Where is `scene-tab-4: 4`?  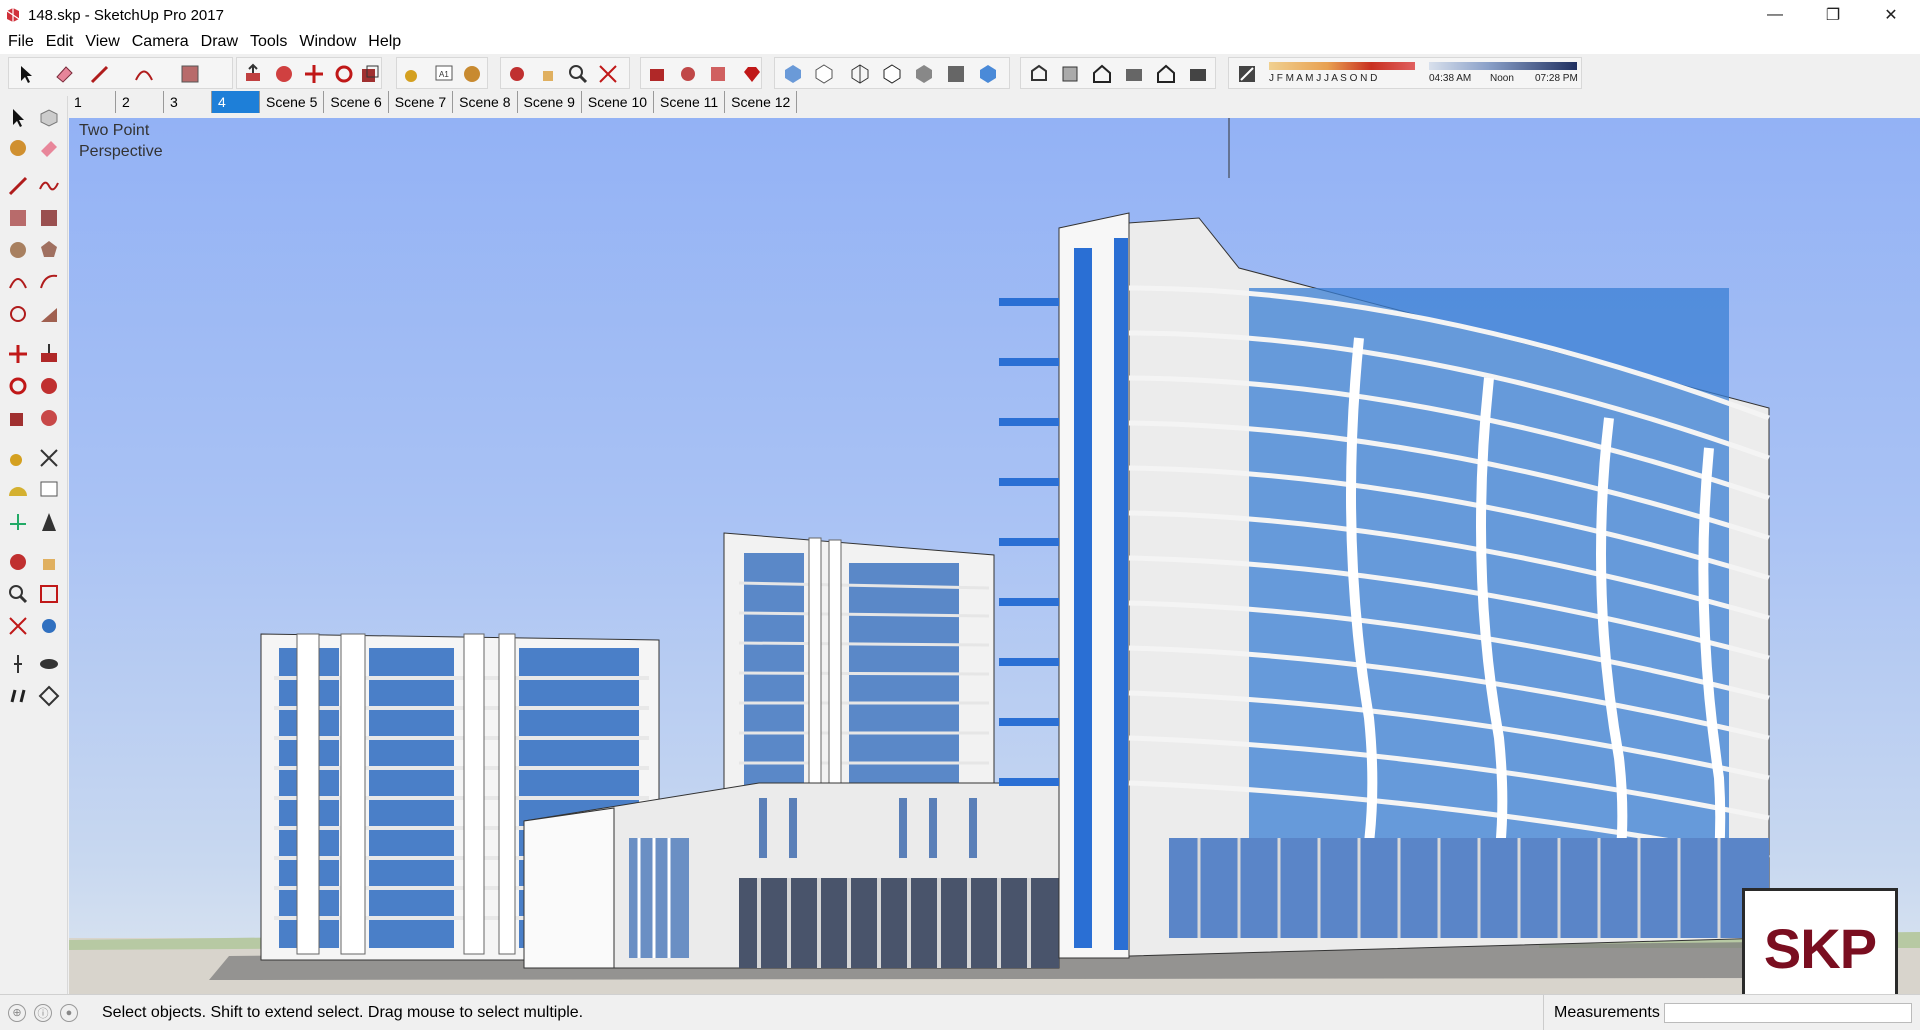 scene-tab-4: 4 is located at coordinates (236, 102).